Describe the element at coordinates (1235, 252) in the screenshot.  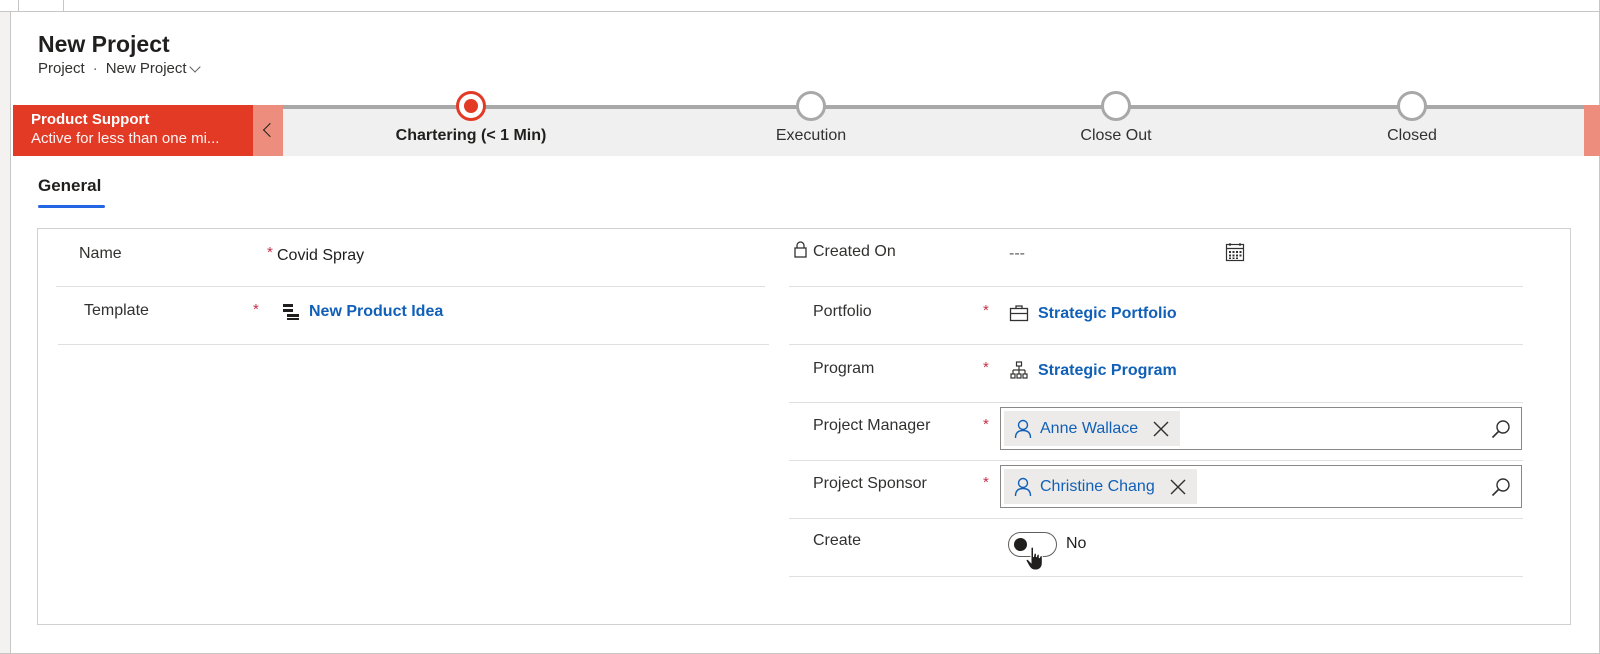
I see `calendar-icon` at that location.